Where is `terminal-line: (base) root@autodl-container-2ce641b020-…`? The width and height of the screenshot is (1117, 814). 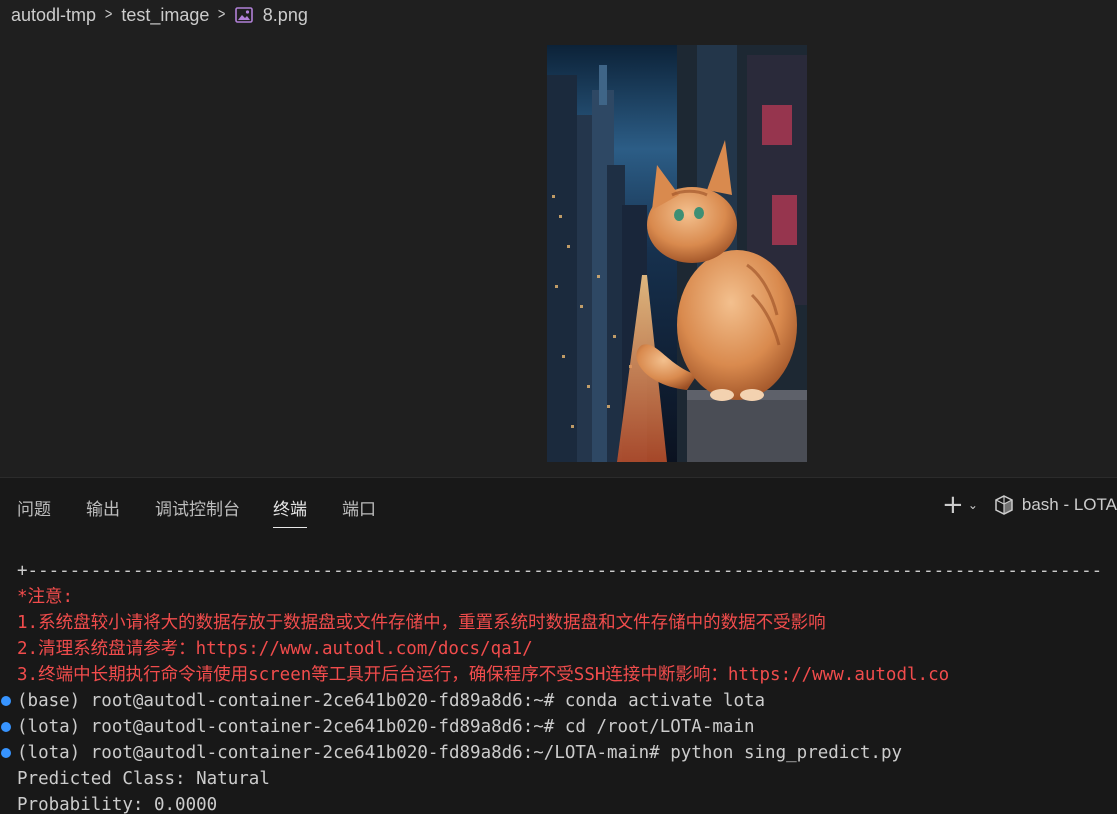
terminal-line: (base) root@autodl-container-2ce641b020-… is located at coordinates (558, 701).